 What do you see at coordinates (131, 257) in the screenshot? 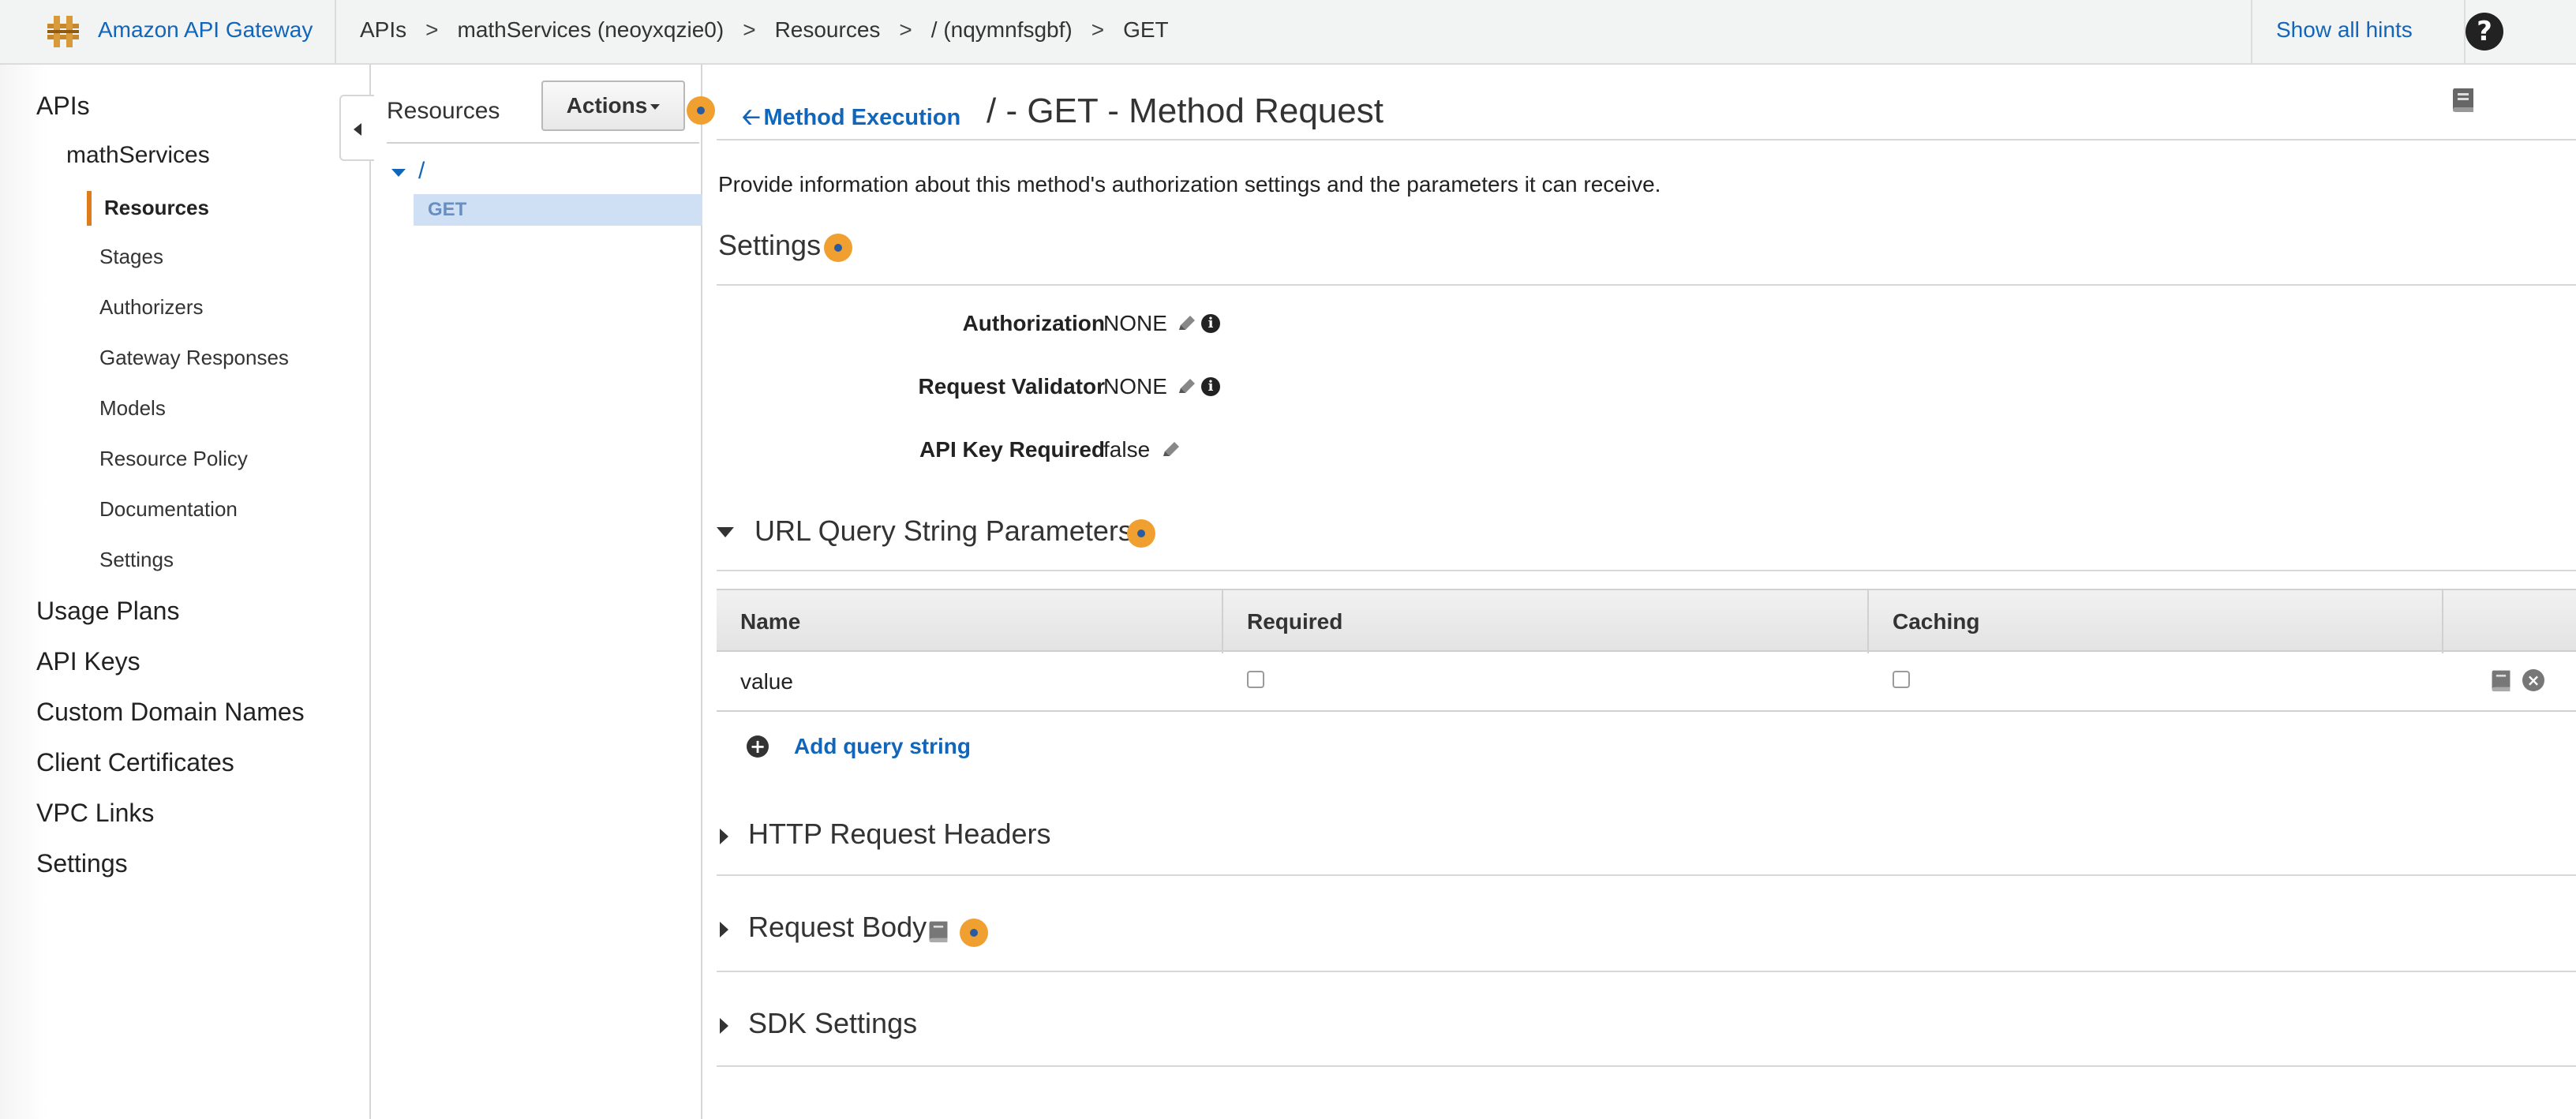
I see `nav-stages: Stages` at bounding box center [131, 257].